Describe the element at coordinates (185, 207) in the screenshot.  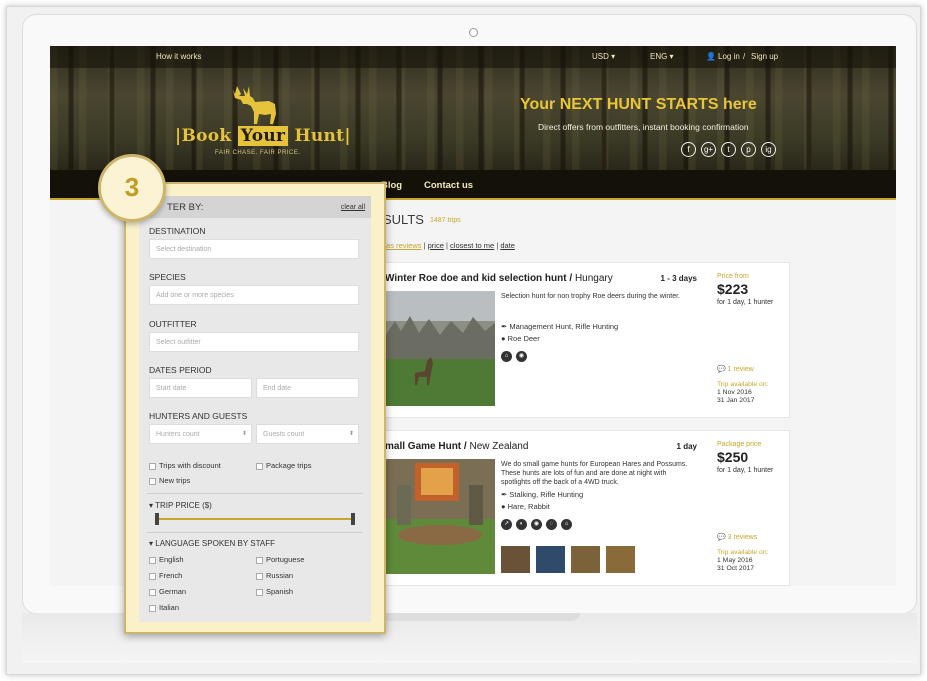
I see `filter-title: TER BY:` at that location.